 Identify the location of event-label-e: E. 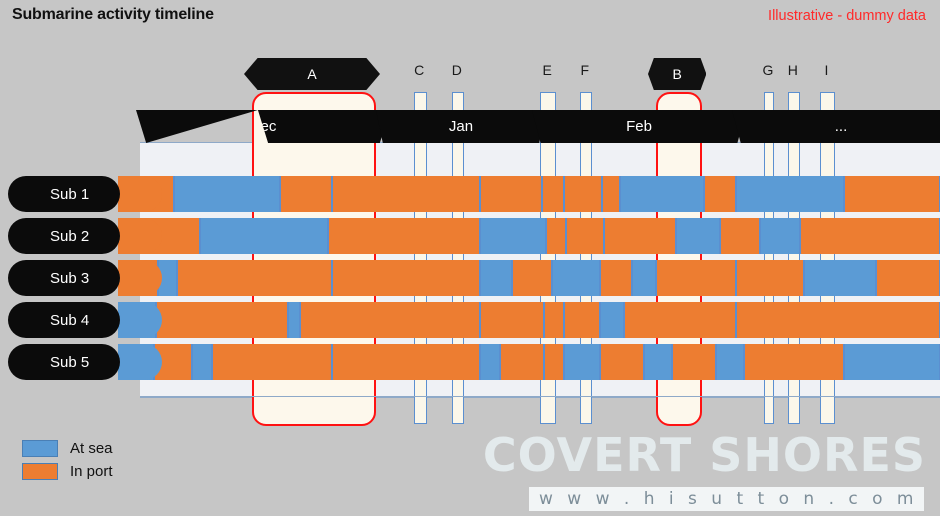
(547, 70).